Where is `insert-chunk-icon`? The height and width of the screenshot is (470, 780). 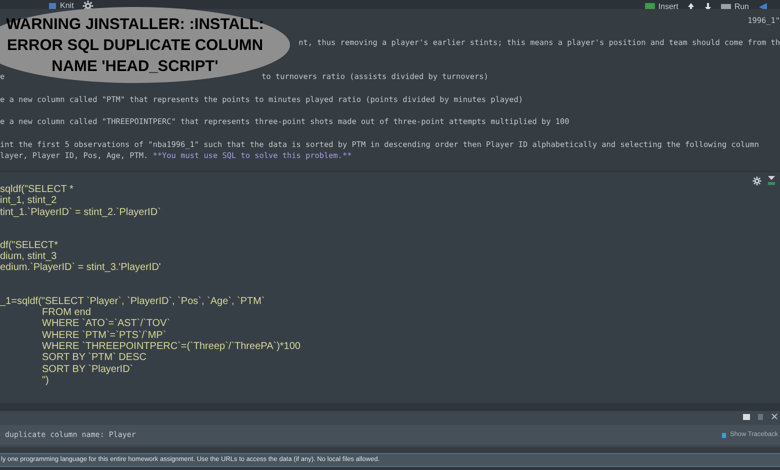
insert-chunk-icon is located at coordinates (650, 5).